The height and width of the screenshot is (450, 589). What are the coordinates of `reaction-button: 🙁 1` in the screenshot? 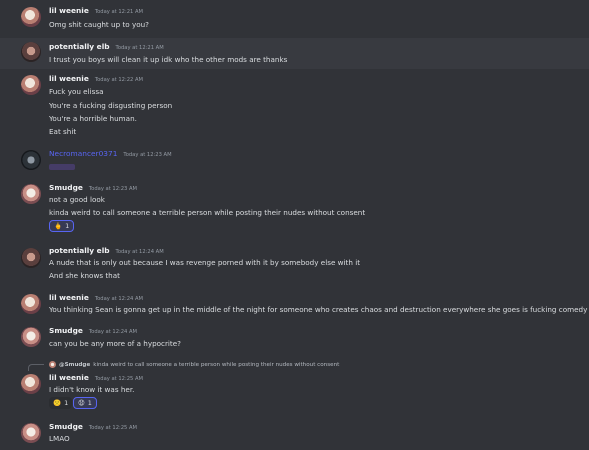 It's located at (61, 403).